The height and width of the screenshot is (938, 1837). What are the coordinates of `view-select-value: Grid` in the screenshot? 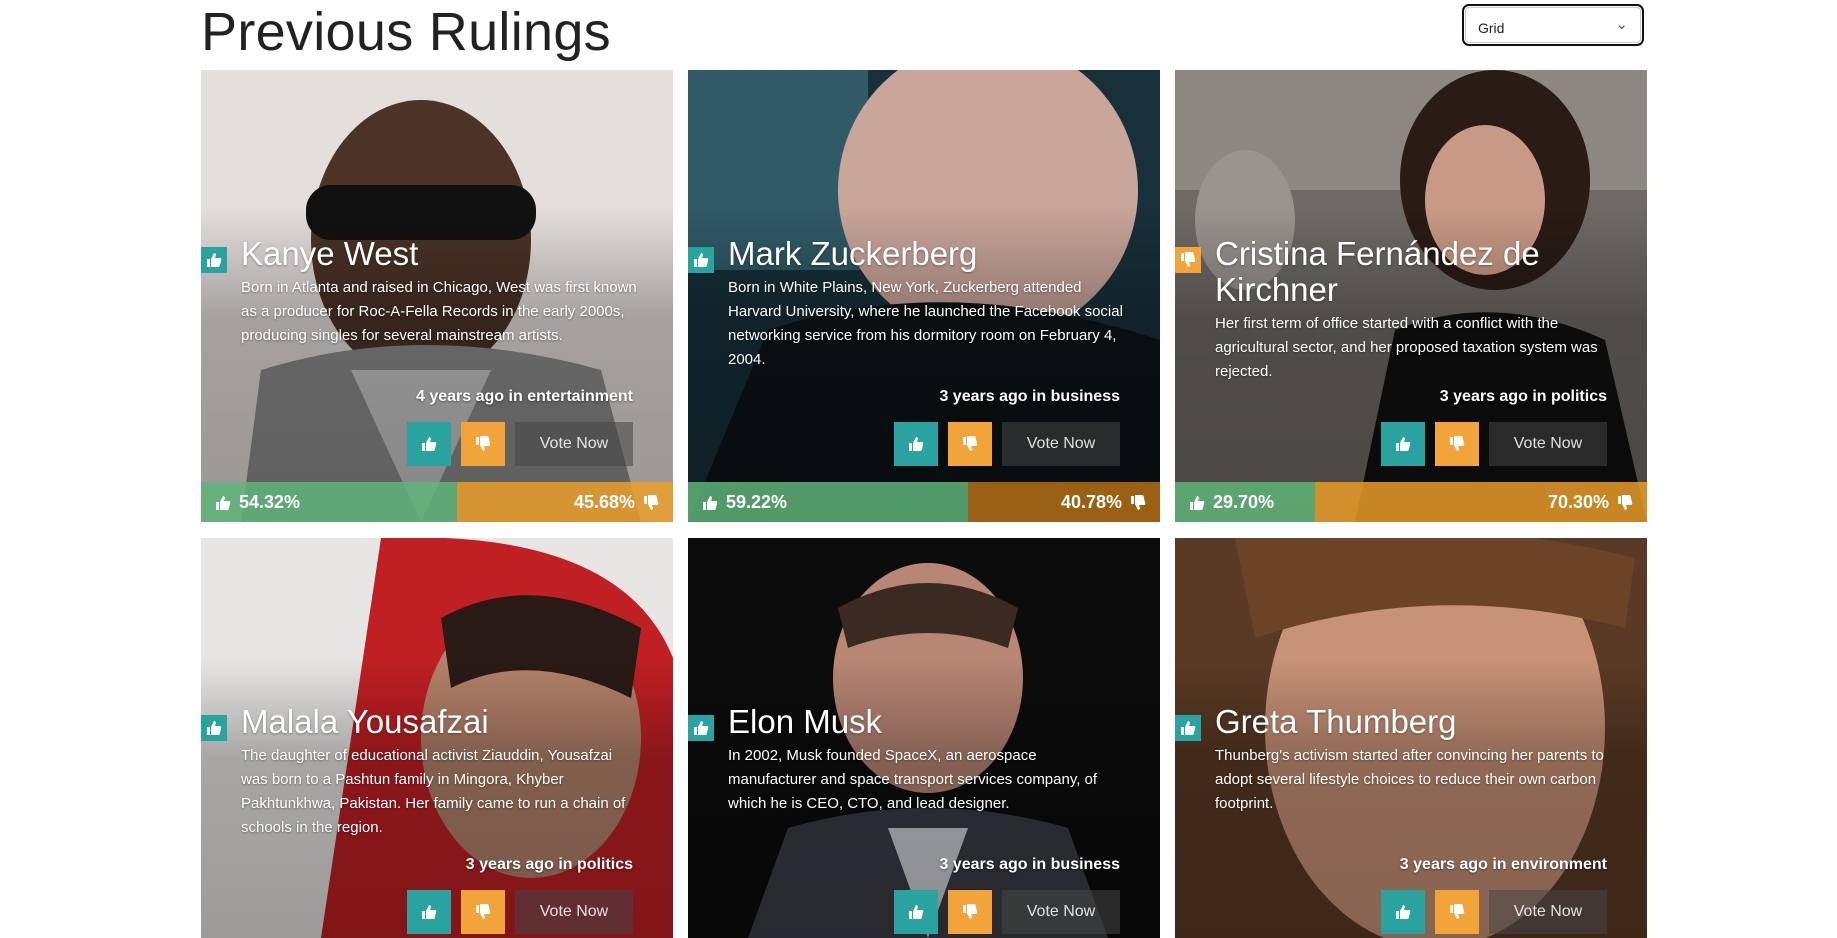 It's located at (1491, 28).